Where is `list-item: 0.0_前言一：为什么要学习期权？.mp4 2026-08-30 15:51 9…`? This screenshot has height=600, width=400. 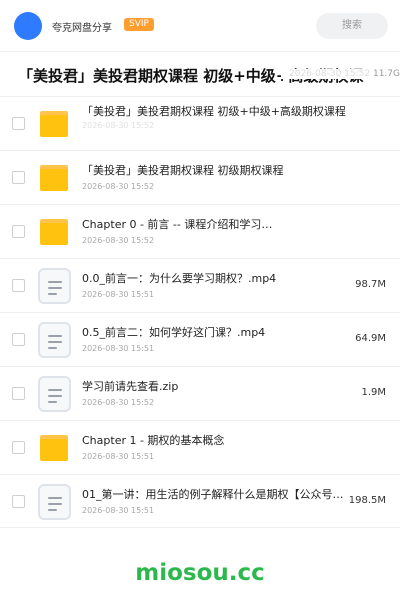
list-item: 0.0_前言一：为什么要学习期权？.mp4 2026-08-30 15:51 9… is located at coordinates (200, 285).